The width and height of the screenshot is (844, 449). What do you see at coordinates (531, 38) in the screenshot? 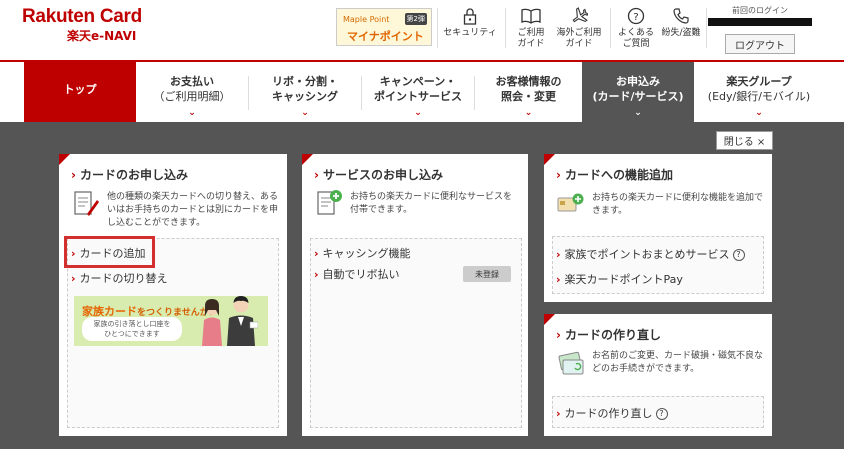
I see `guide-label: ご利用 ガイド` at bounding box center [531, 38].